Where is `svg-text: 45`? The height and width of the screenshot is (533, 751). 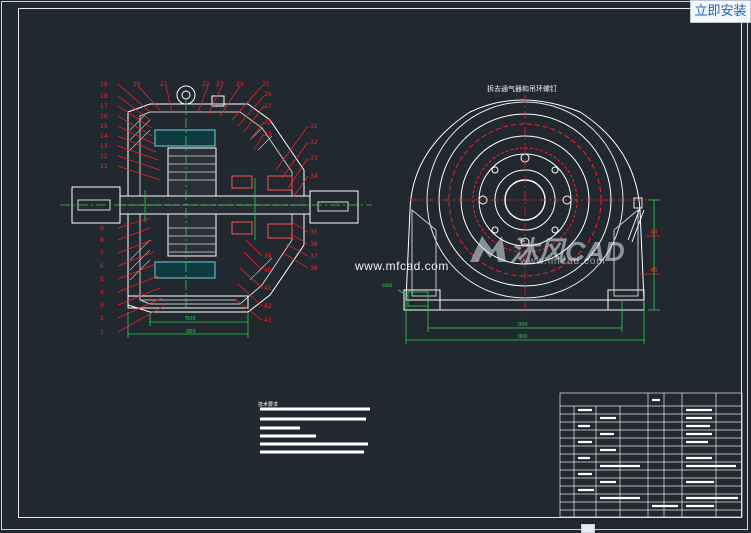
svg-text: 45 is located at coordinates (654, 270).